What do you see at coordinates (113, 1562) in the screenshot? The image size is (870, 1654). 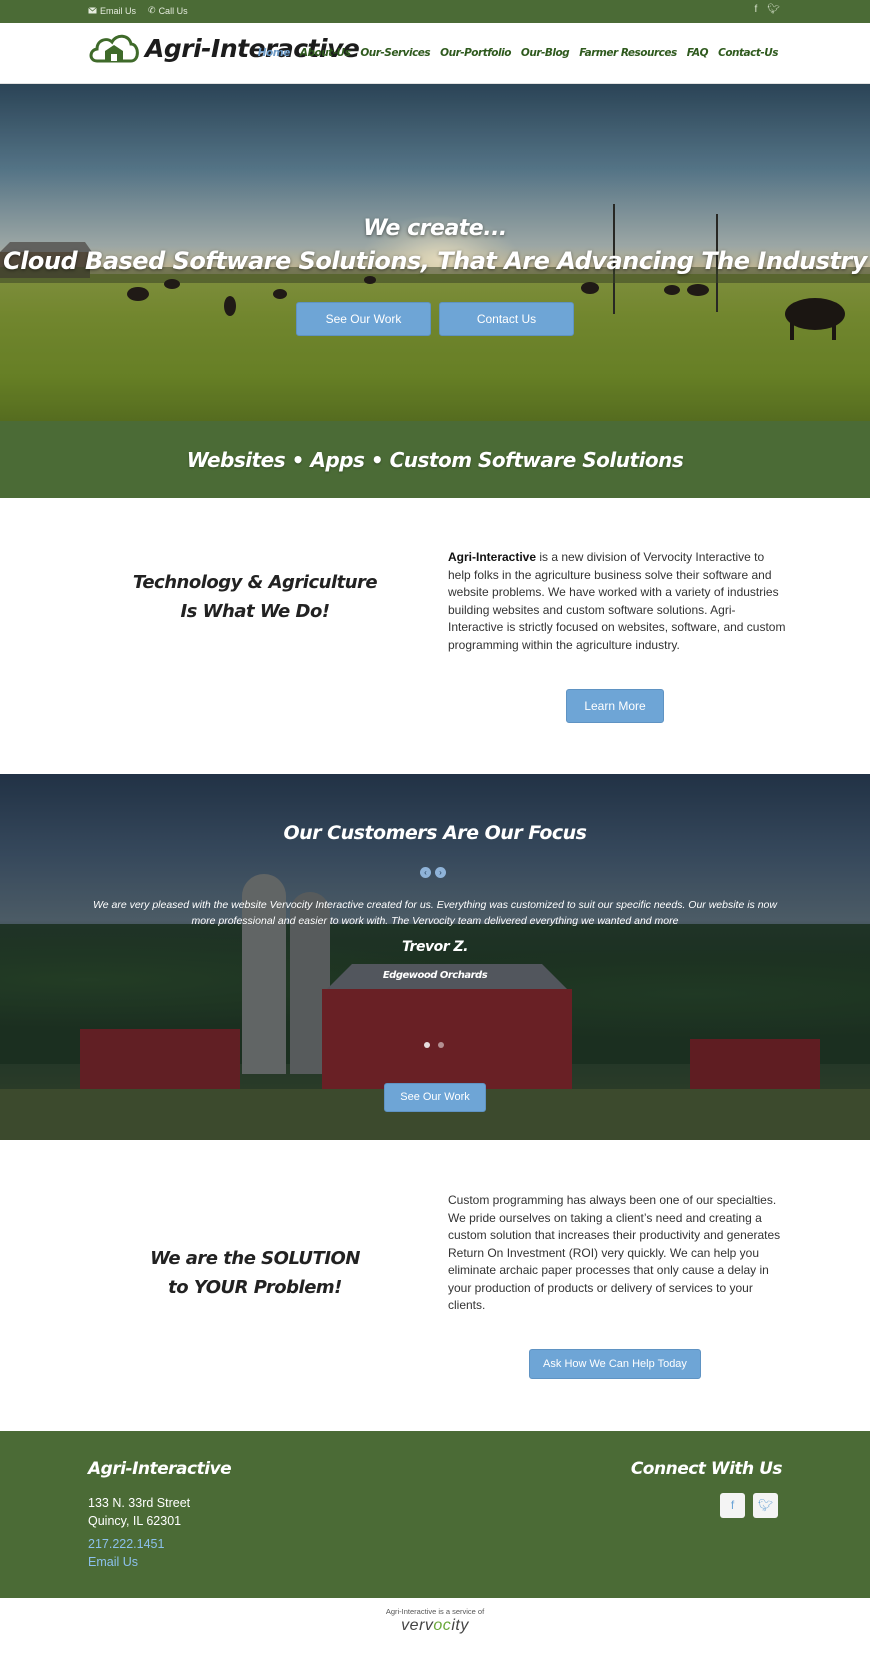 I see `footer-email-link: Email Us` at bounding box center [113, 1562].